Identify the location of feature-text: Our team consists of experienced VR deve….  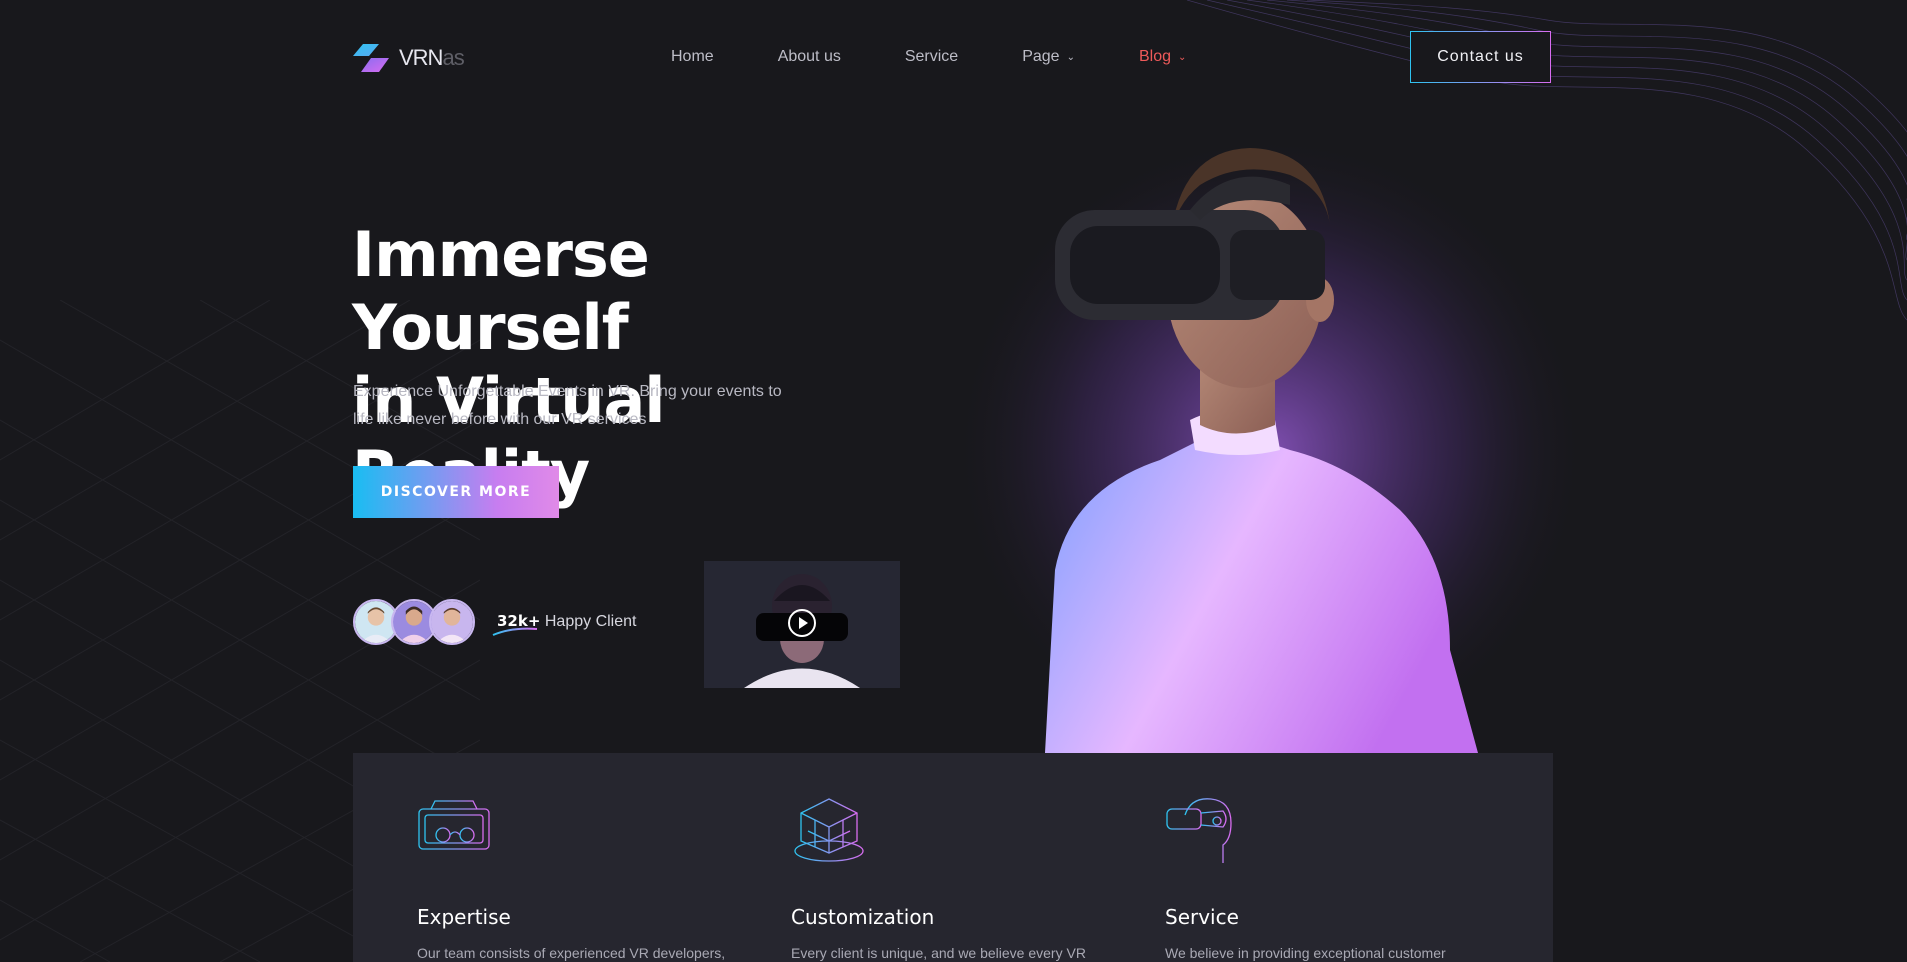
(571, 953).